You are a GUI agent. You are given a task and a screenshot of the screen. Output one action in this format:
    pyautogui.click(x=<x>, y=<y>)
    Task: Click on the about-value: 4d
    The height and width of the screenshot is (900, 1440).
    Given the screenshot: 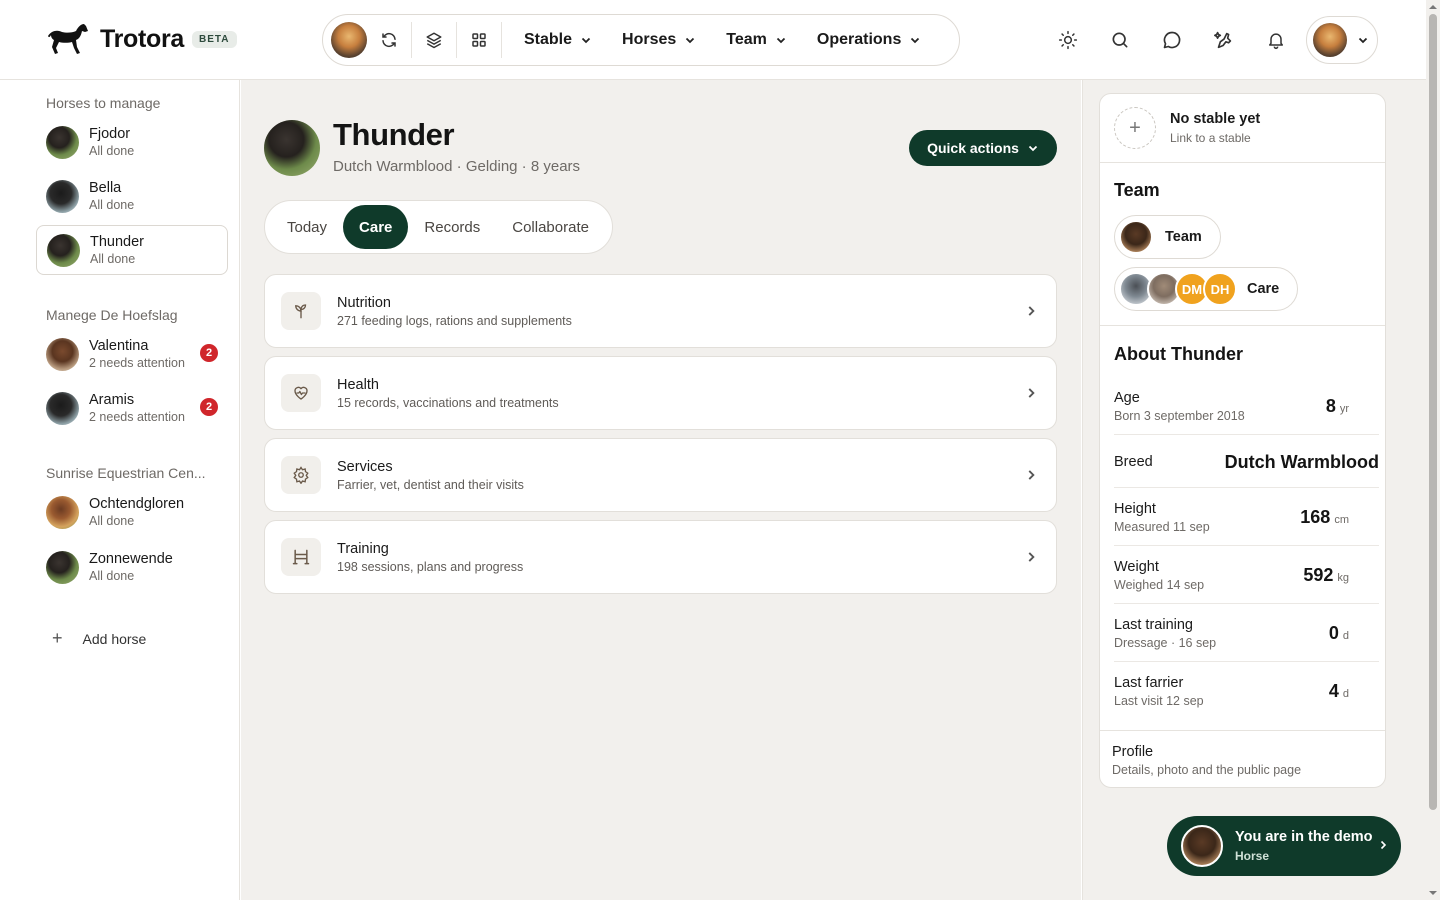 What is the action you would take?
    pyautogui.click(x=1338, y=691)
    